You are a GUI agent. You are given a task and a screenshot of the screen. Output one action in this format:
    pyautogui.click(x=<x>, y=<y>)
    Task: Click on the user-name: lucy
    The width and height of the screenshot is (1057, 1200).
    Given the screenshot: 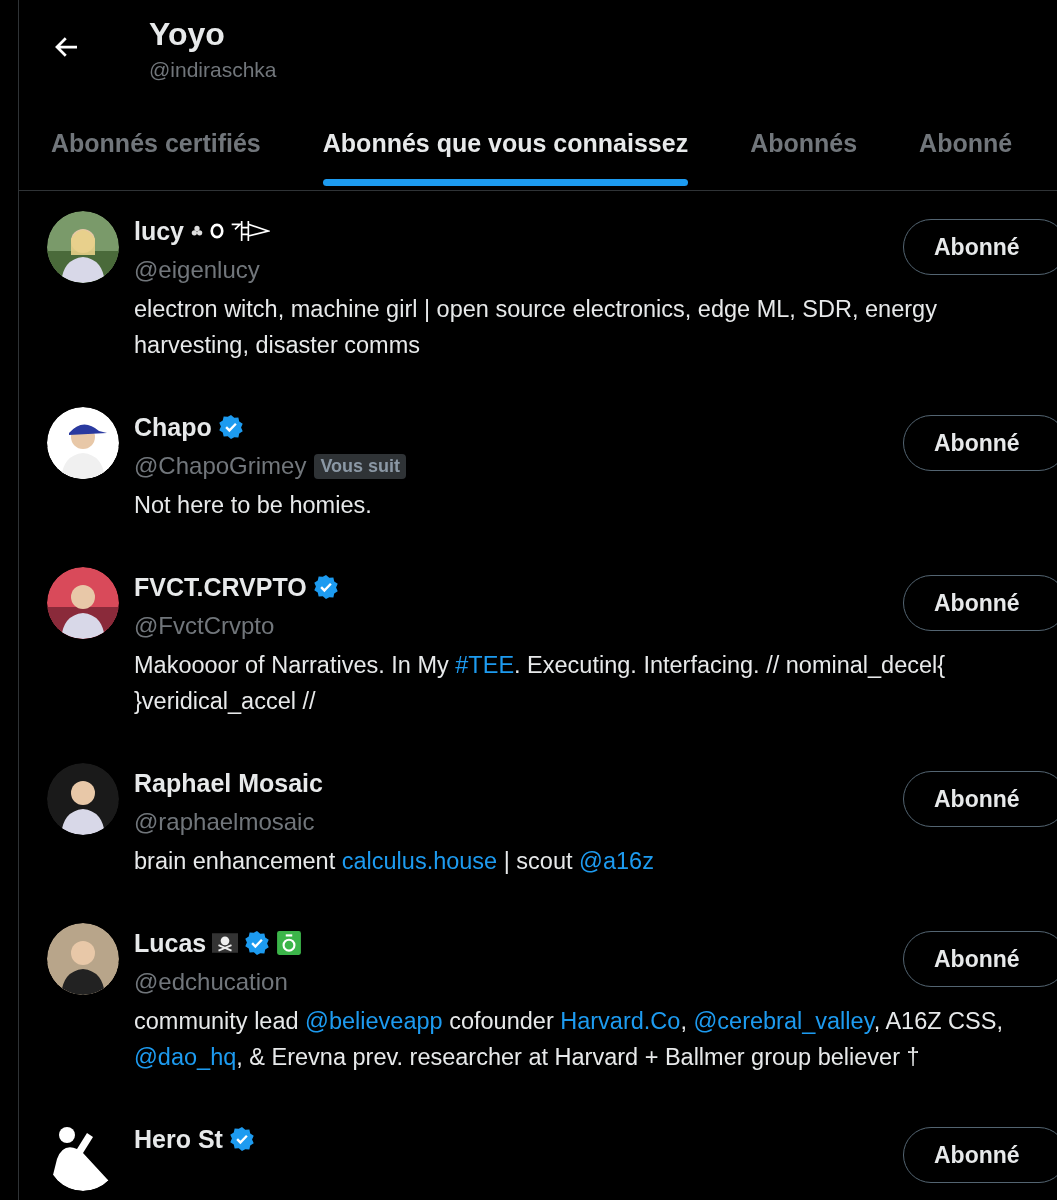 What is the action you would take?
    pyautogui.click(x=159, y=231)
    